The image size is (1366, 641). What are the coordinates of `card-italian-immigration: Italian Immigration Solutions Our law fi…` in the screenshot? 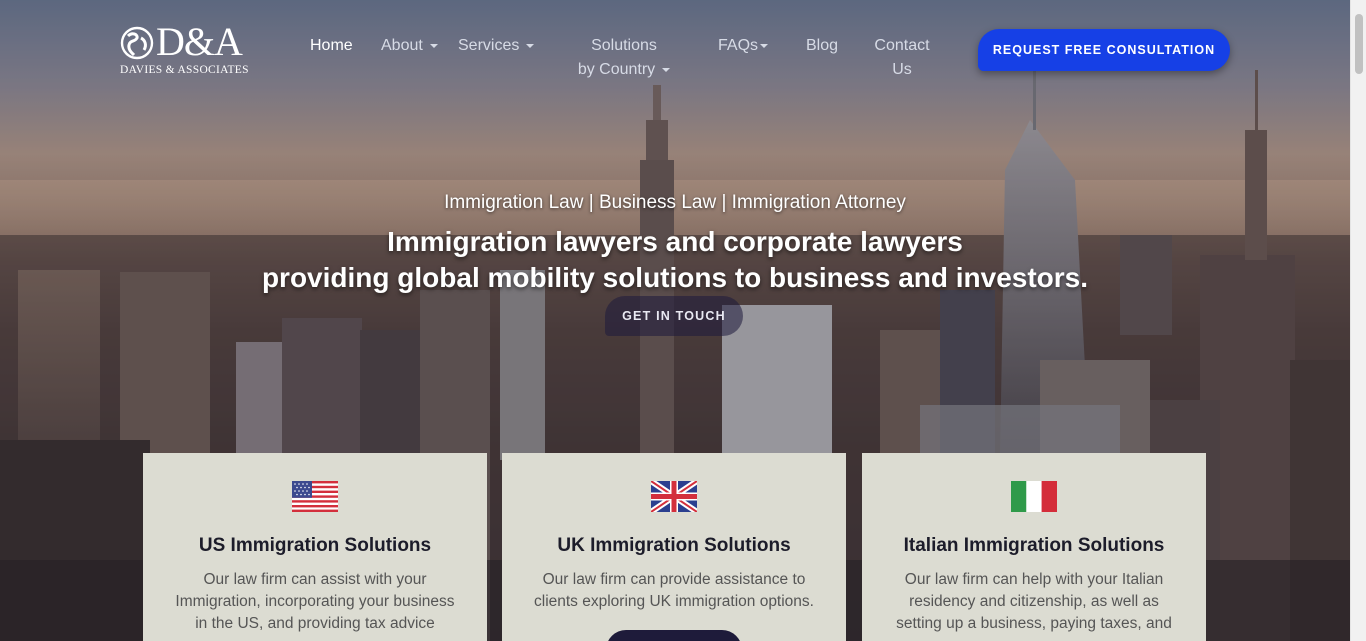 It's located at (1034, 547).